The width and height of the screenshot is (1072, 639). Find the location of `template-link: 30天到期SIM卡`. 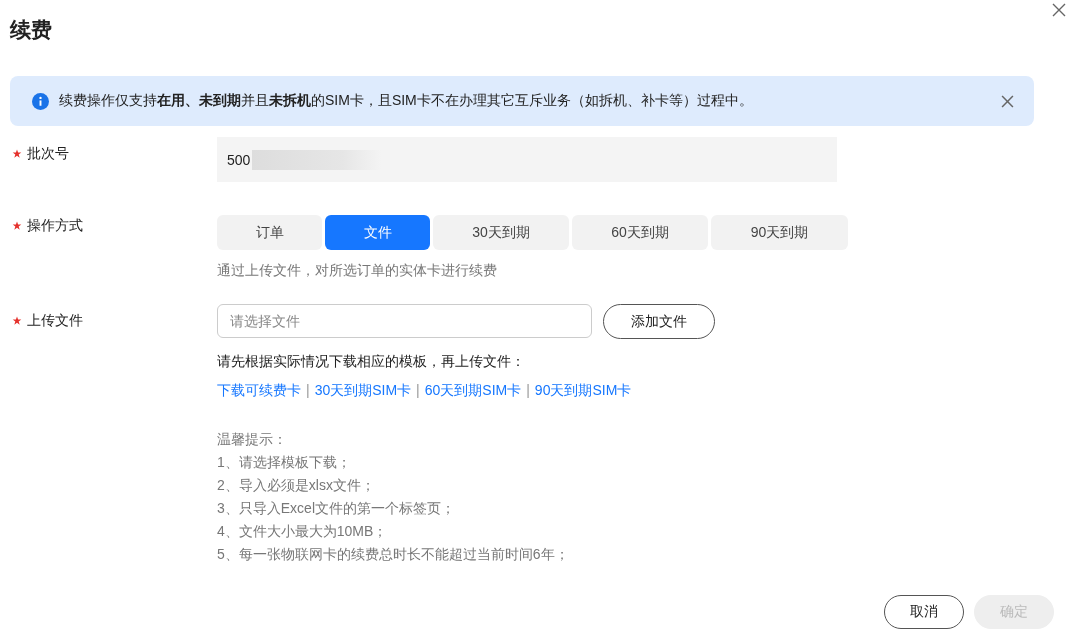

template-link: 30天到期SIM卡 is located at coordinates (363, 391).